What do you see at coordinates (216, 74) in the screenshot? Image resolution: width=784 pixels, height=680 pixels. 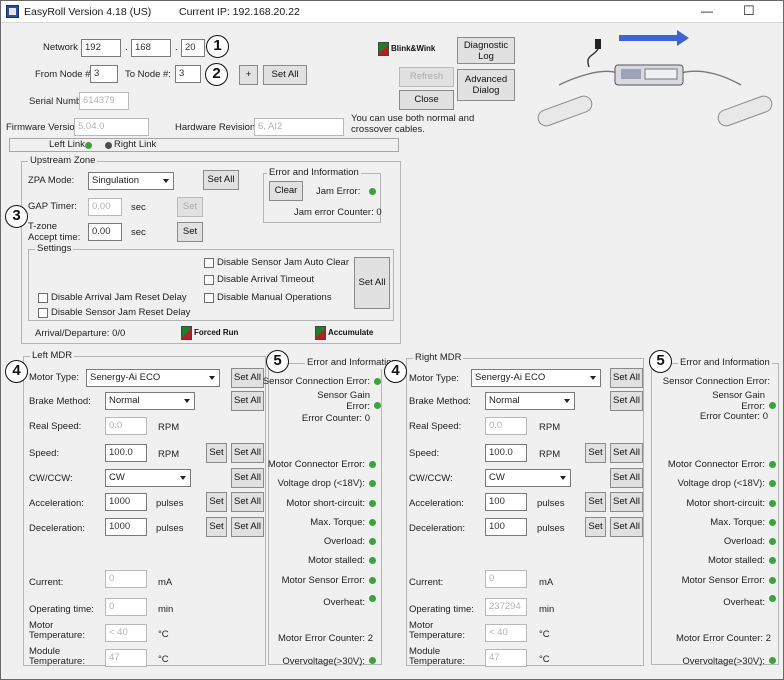 I see `callout-badge-2: 2` at bounding box center [216, 74].